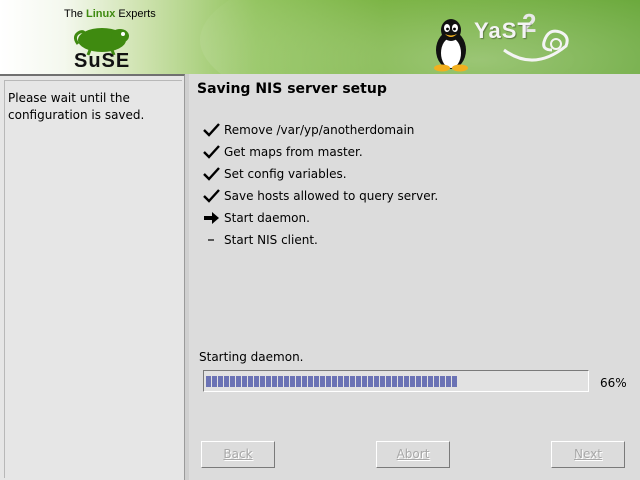 The image size is (640, 480). Describe the element at coordinates (293, 152) in the screenshot. I see `step-label: Get maps from master.` at that location.